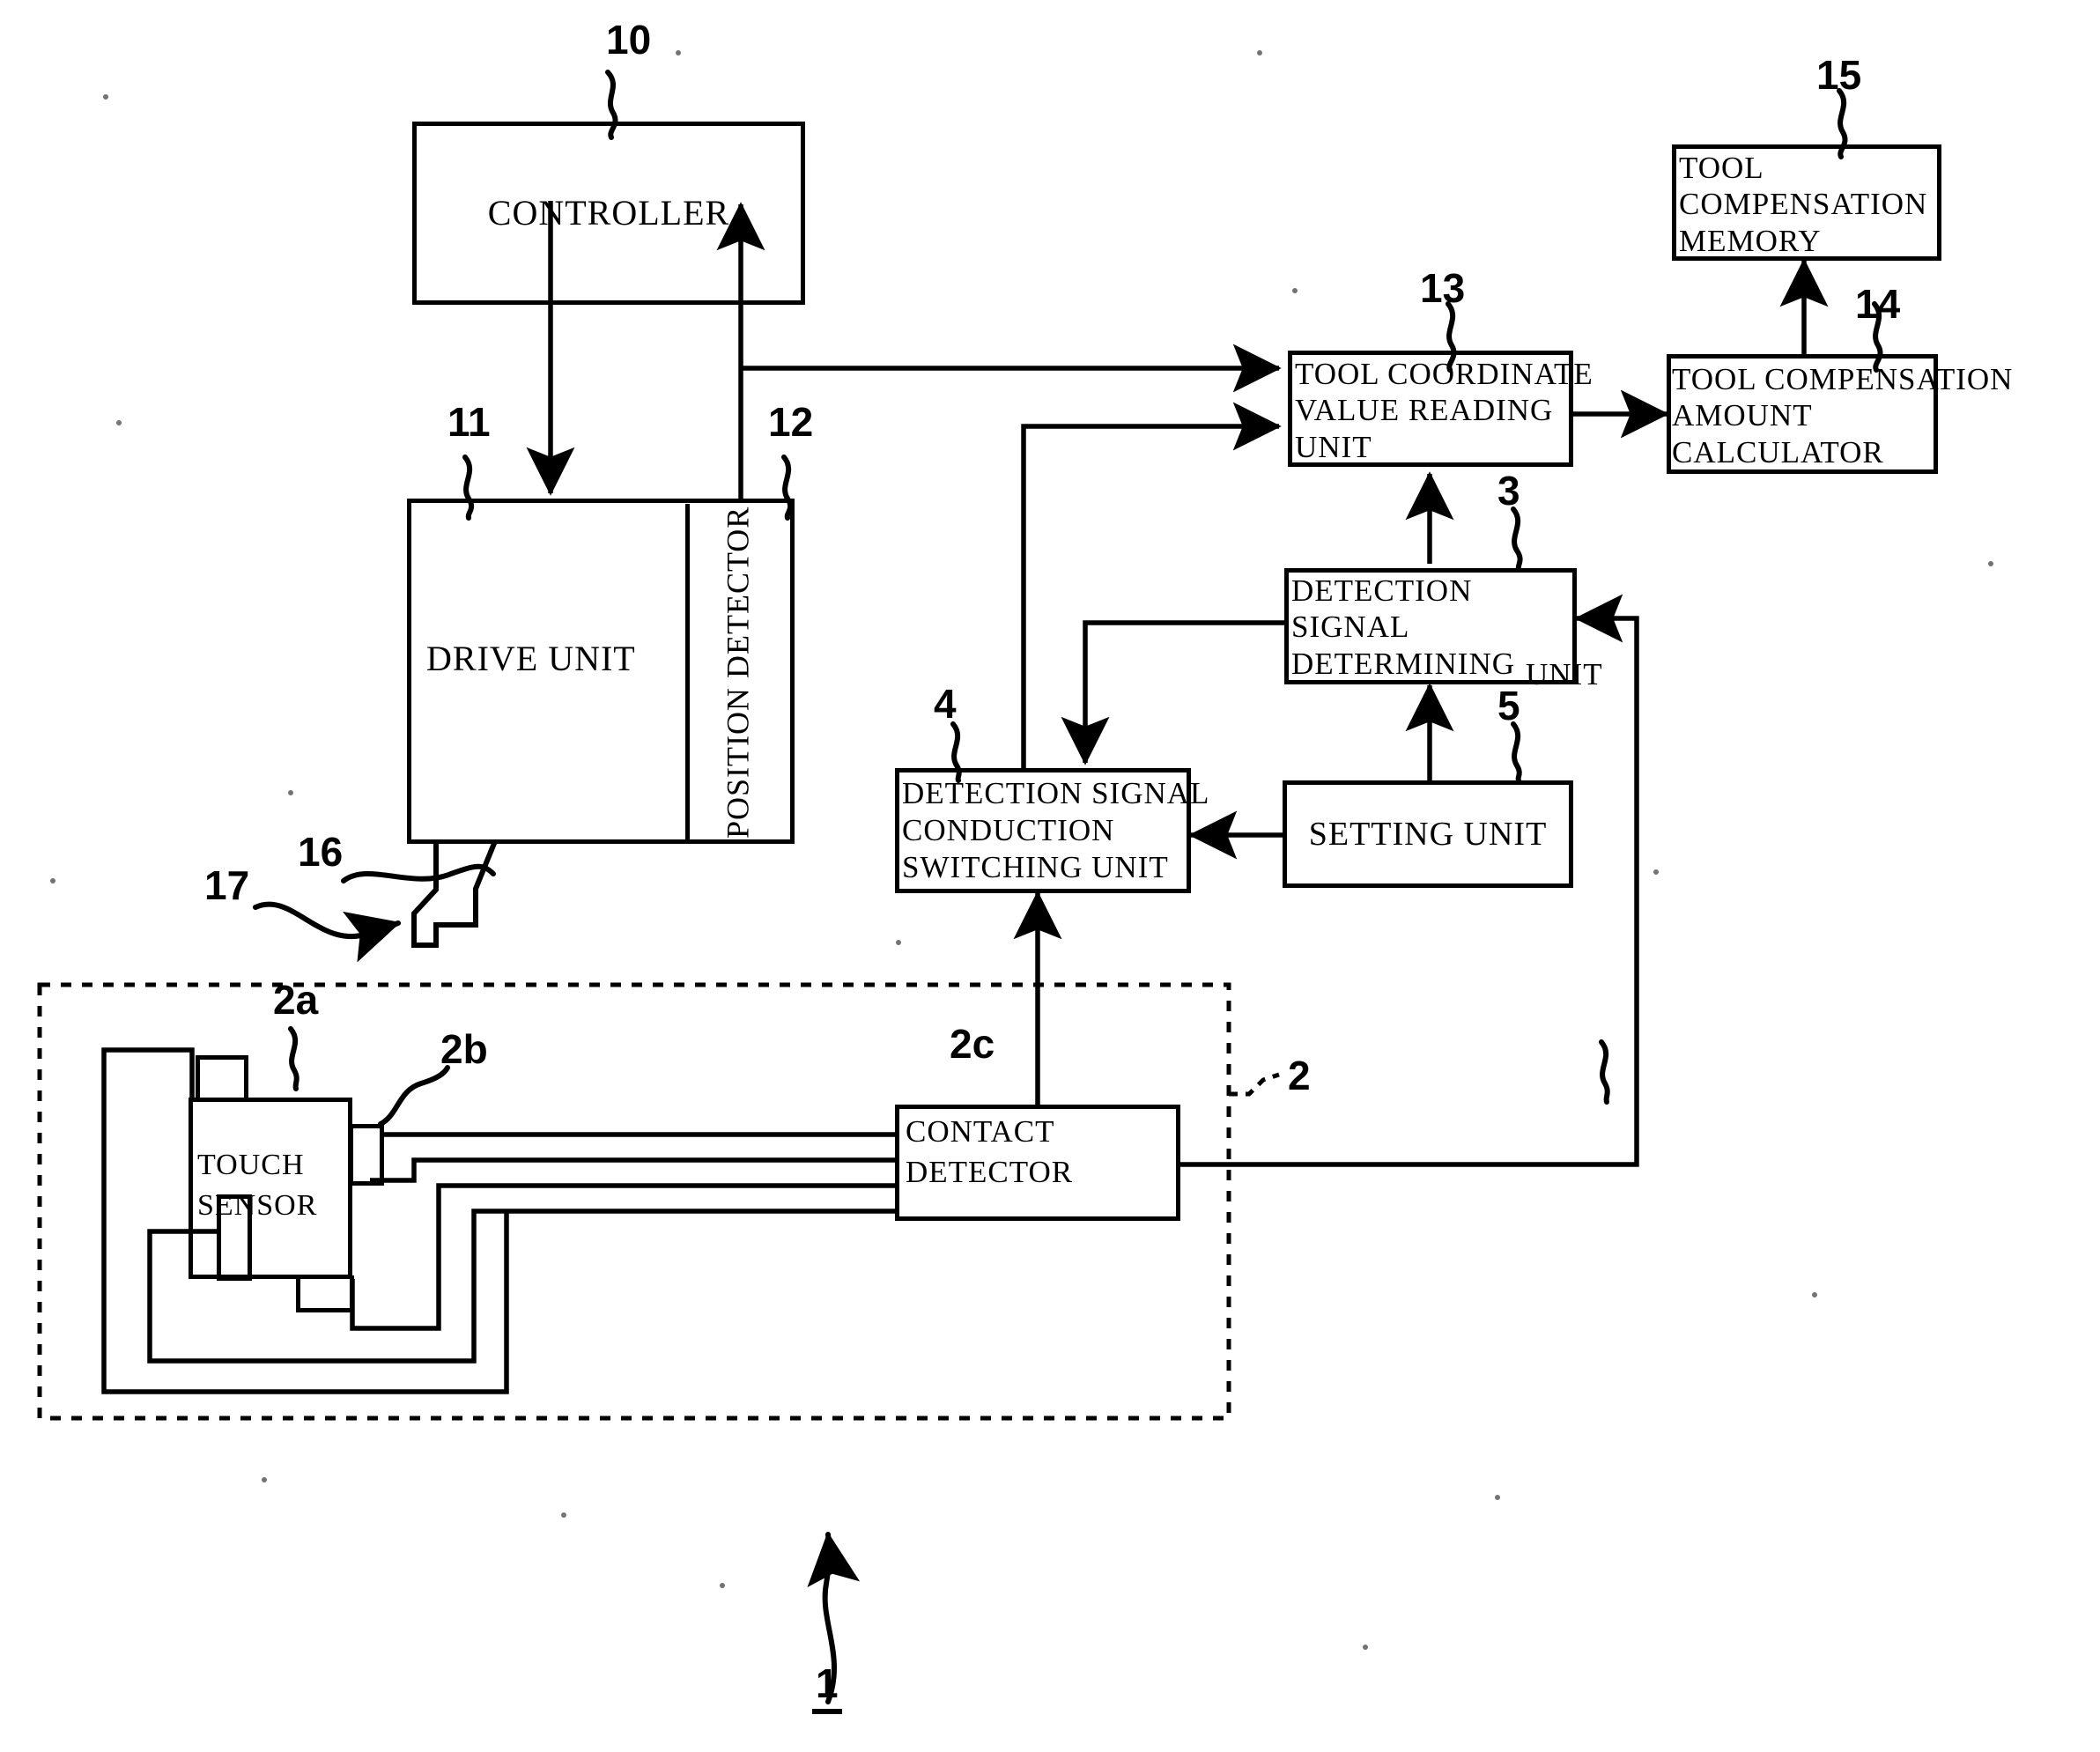 This screenshot has height=1752, width=2100. I want to click on ref-13: 13, so click(1443, 288).